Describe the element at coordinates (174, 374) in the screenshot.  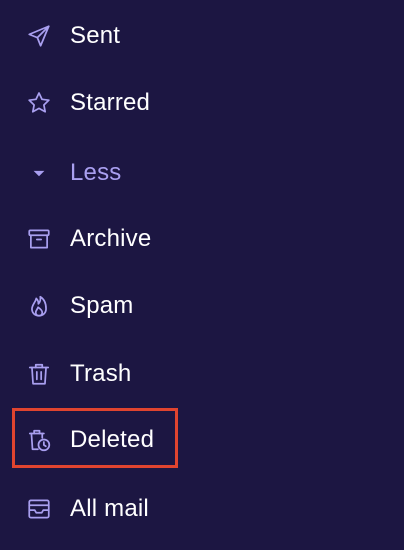
I see `folder-trash: Trash` at that location.